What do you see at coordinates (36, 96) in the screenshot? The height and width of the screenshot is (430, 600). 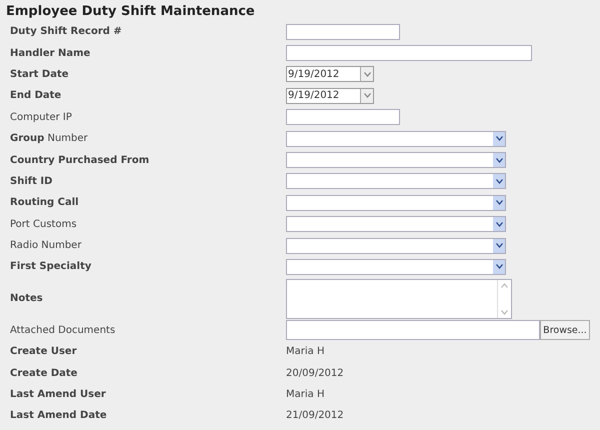 I see `field-label: End Date` at bounding box center [36, 96].